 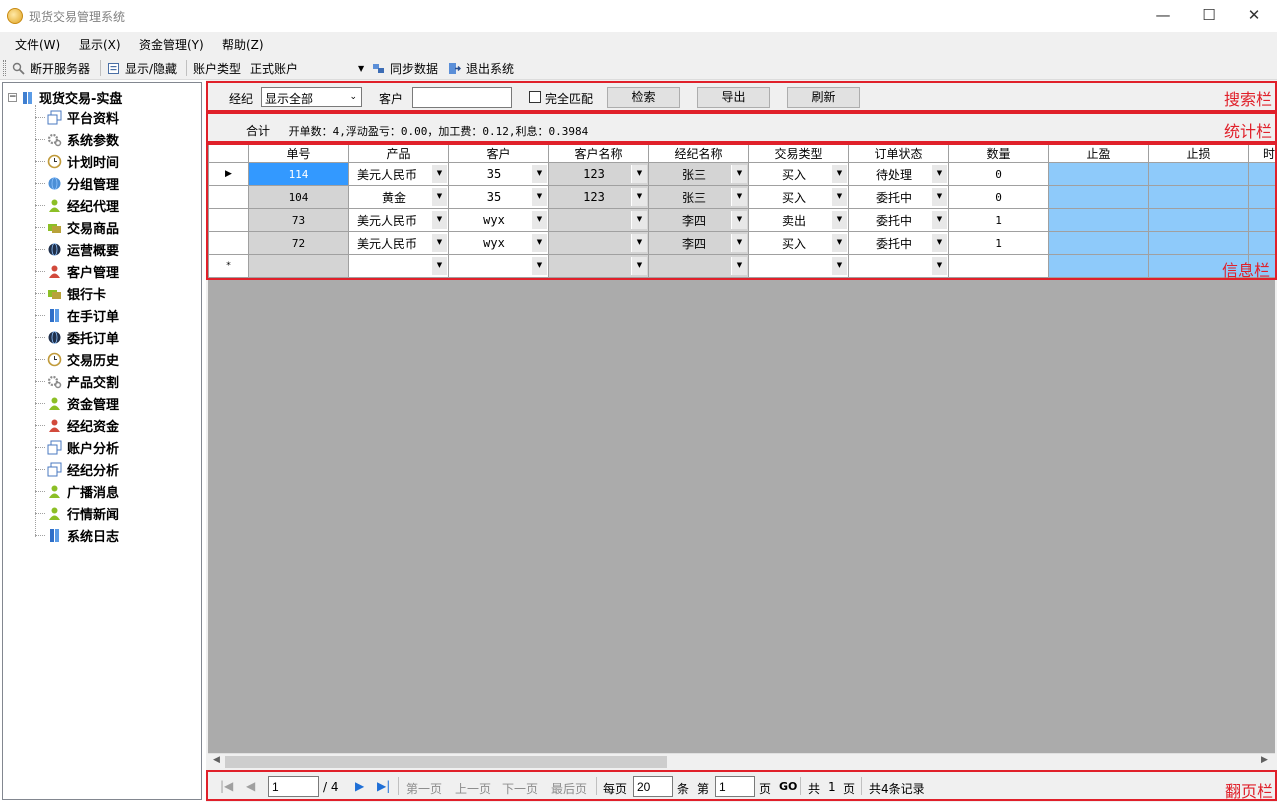 What do you see at coordinates (638, 16) in the screenshot?
I see `title-bar: 现货交易管理系统 — ☐ ✕` at bounding box center [638, 16].